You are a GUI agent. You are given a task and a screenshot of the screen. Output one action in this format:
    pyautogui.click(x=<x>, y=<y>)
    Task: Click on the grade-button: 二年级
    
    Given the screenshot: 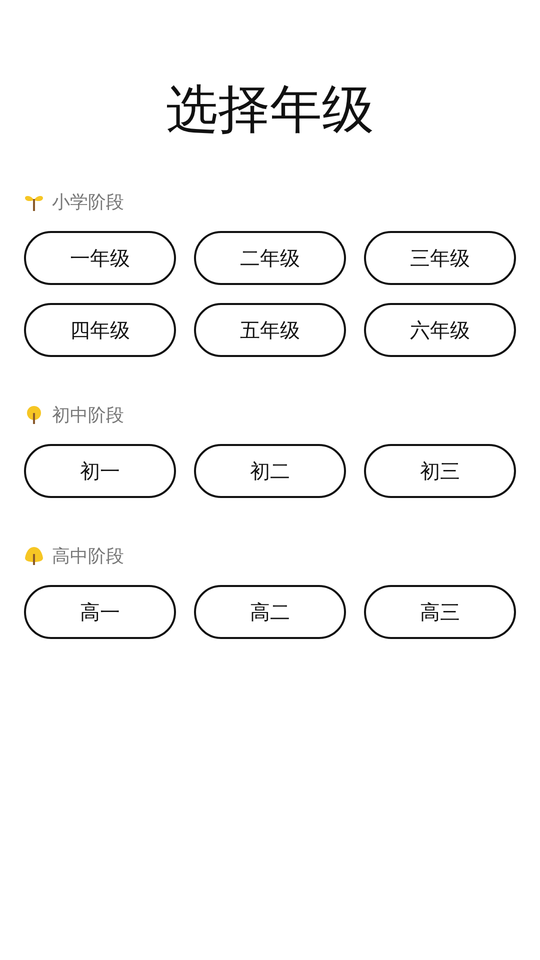 What is the action you would take?
    pyautogui.click(x=270, y=258)
    